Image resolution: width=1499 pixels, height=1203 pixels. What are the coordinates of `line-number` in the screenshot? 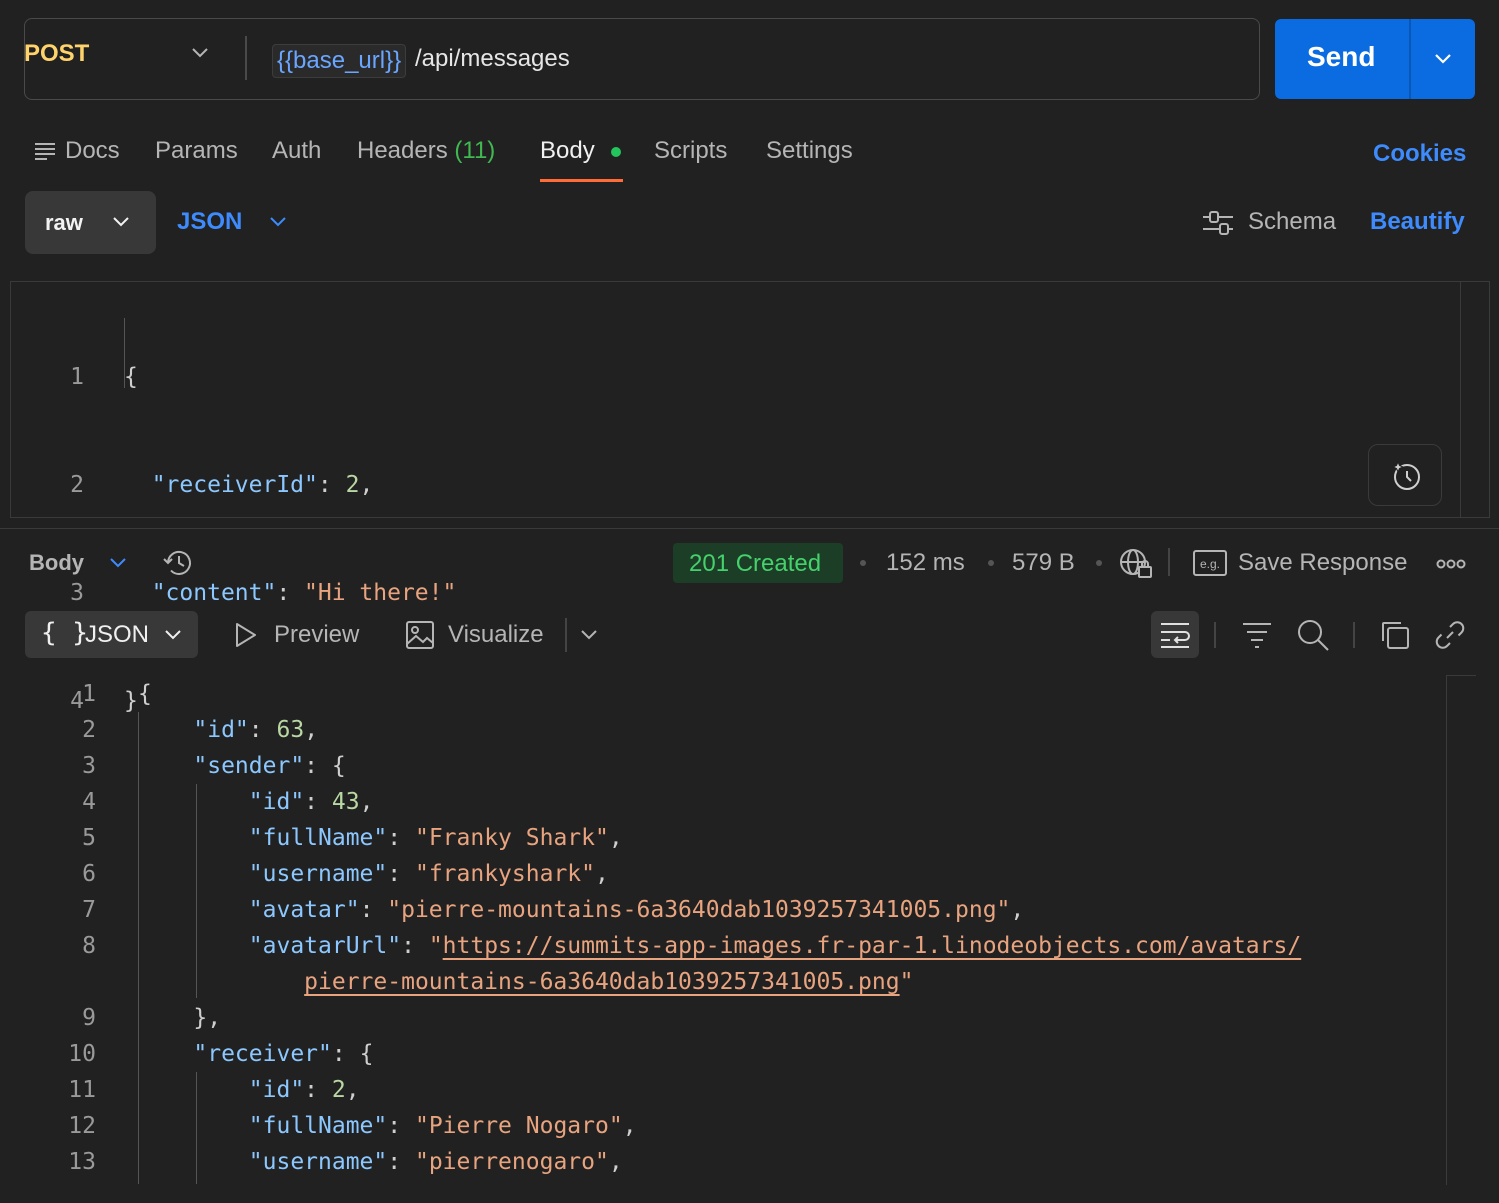 It's located at (73, 982).